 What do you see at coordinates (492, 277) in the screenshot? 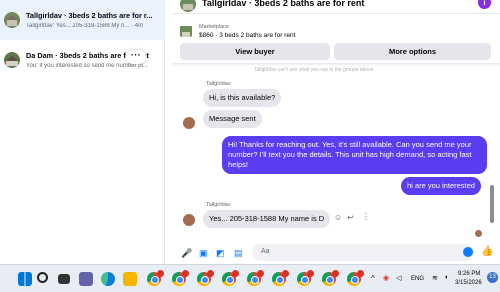
I see `notification-badge: 13` at bounding box center [492, 277].